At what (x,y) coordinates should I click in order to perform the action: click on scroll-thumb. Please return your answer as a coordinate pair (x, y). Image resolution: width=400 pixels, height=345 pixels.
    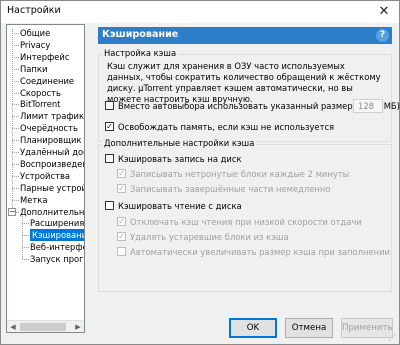
    Looking at the image, I should click on (43, 327).